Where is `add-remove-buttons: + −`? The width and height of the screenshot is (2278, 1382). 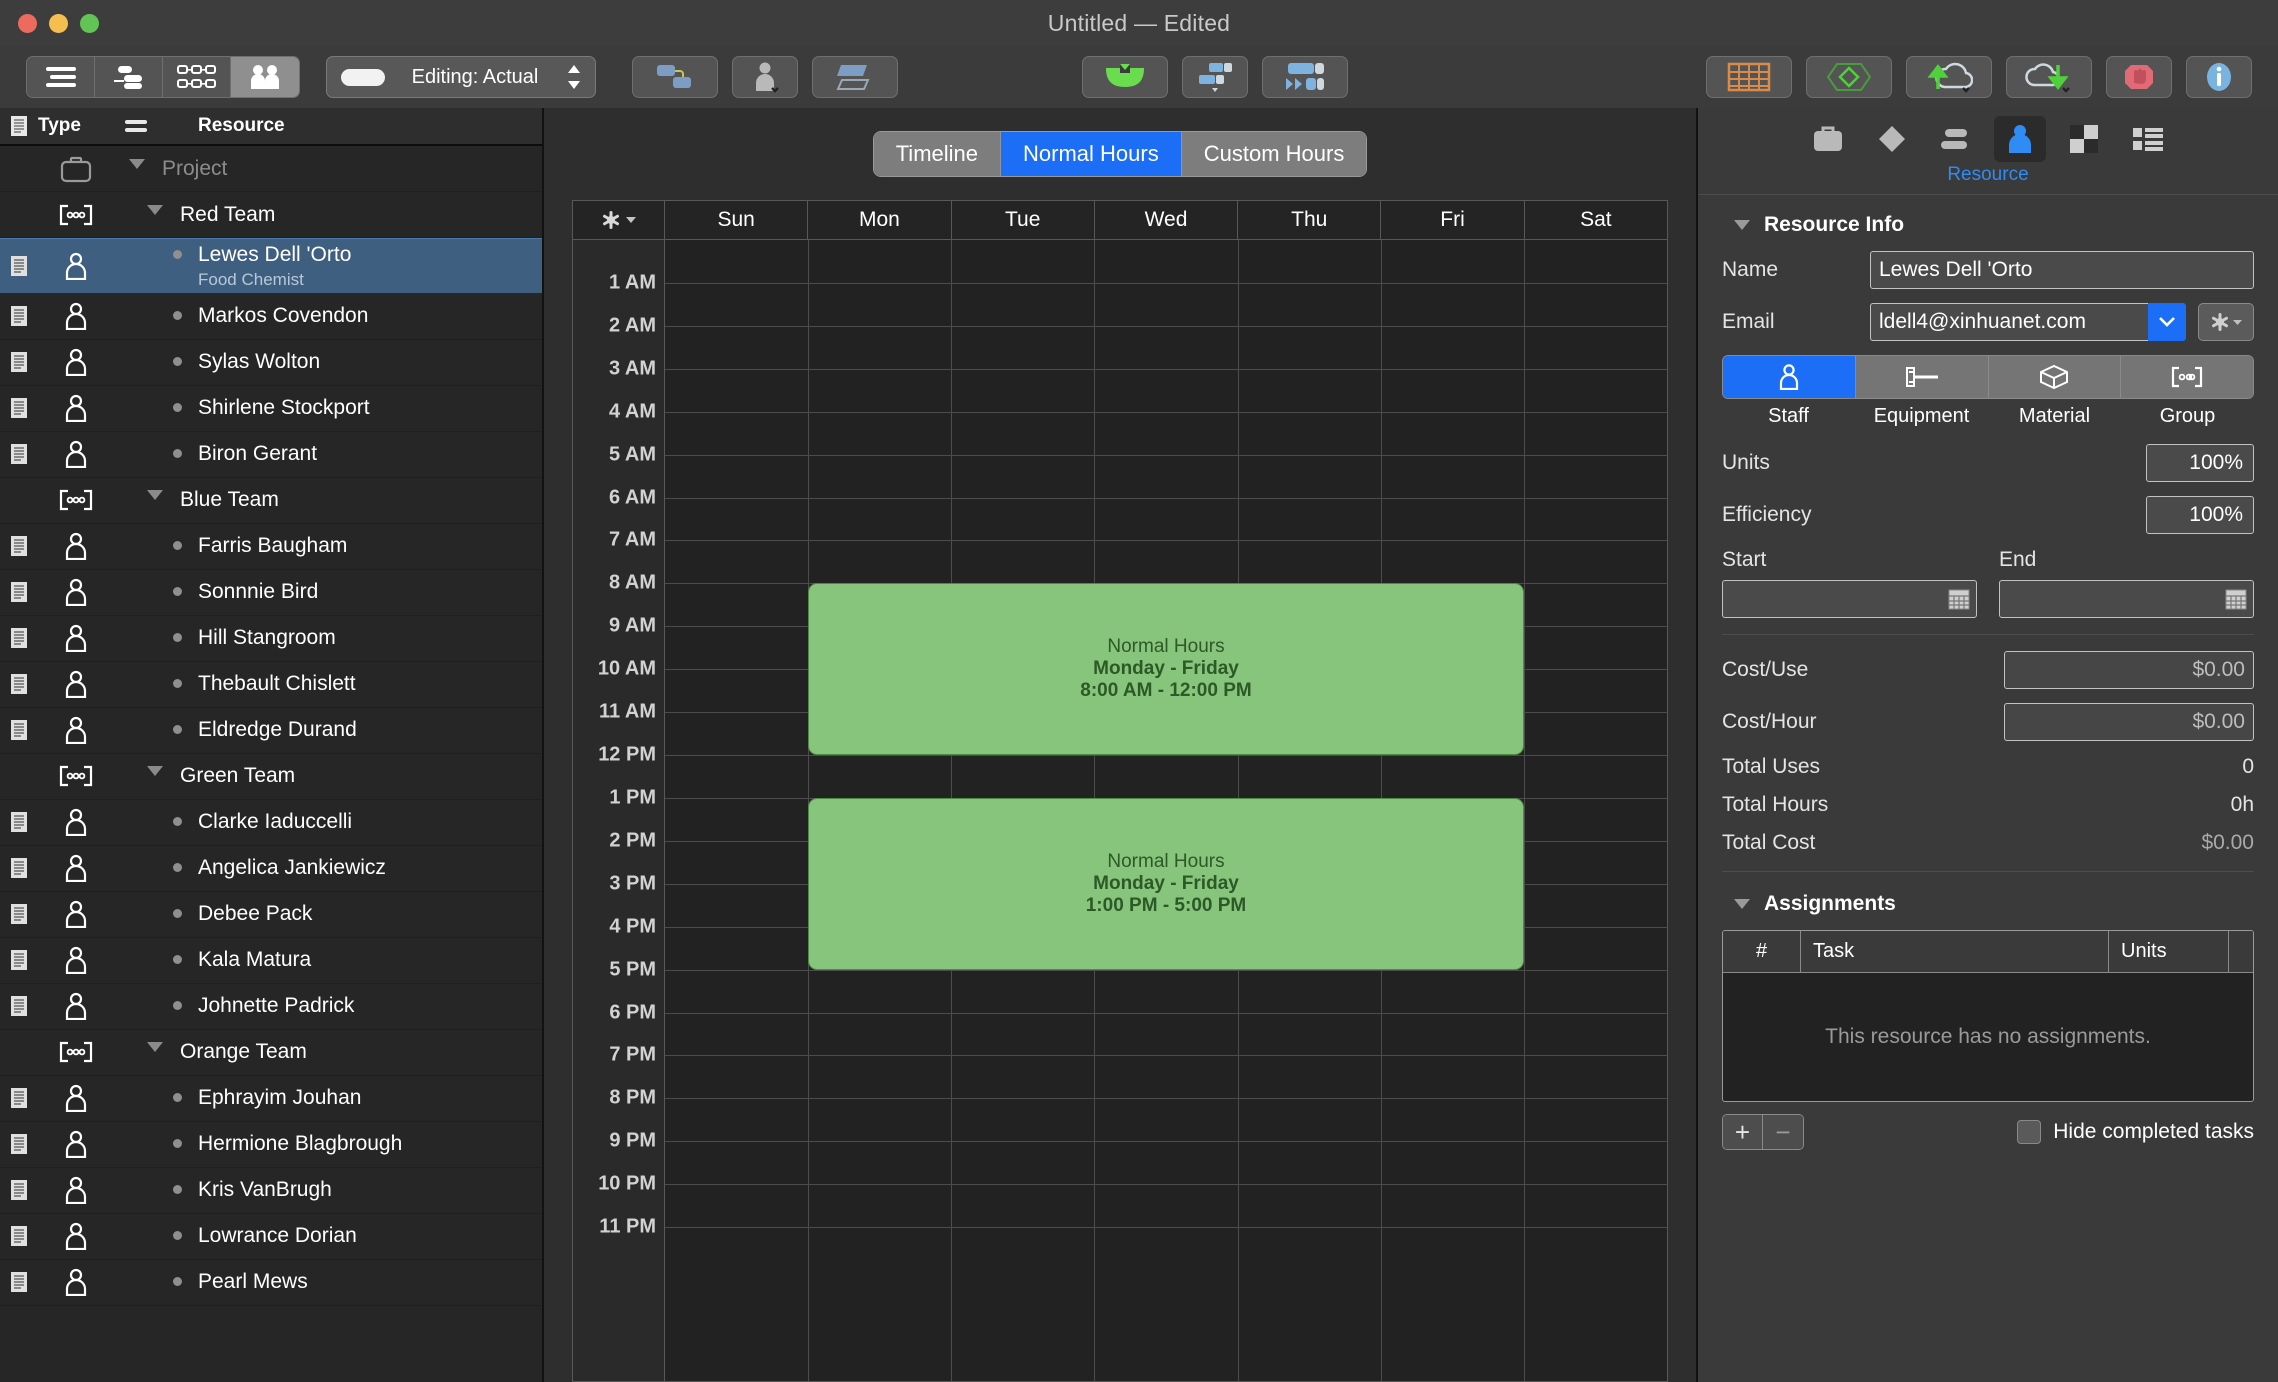 add-remove-buttons: + − is located at coordinates (1763, 1132).